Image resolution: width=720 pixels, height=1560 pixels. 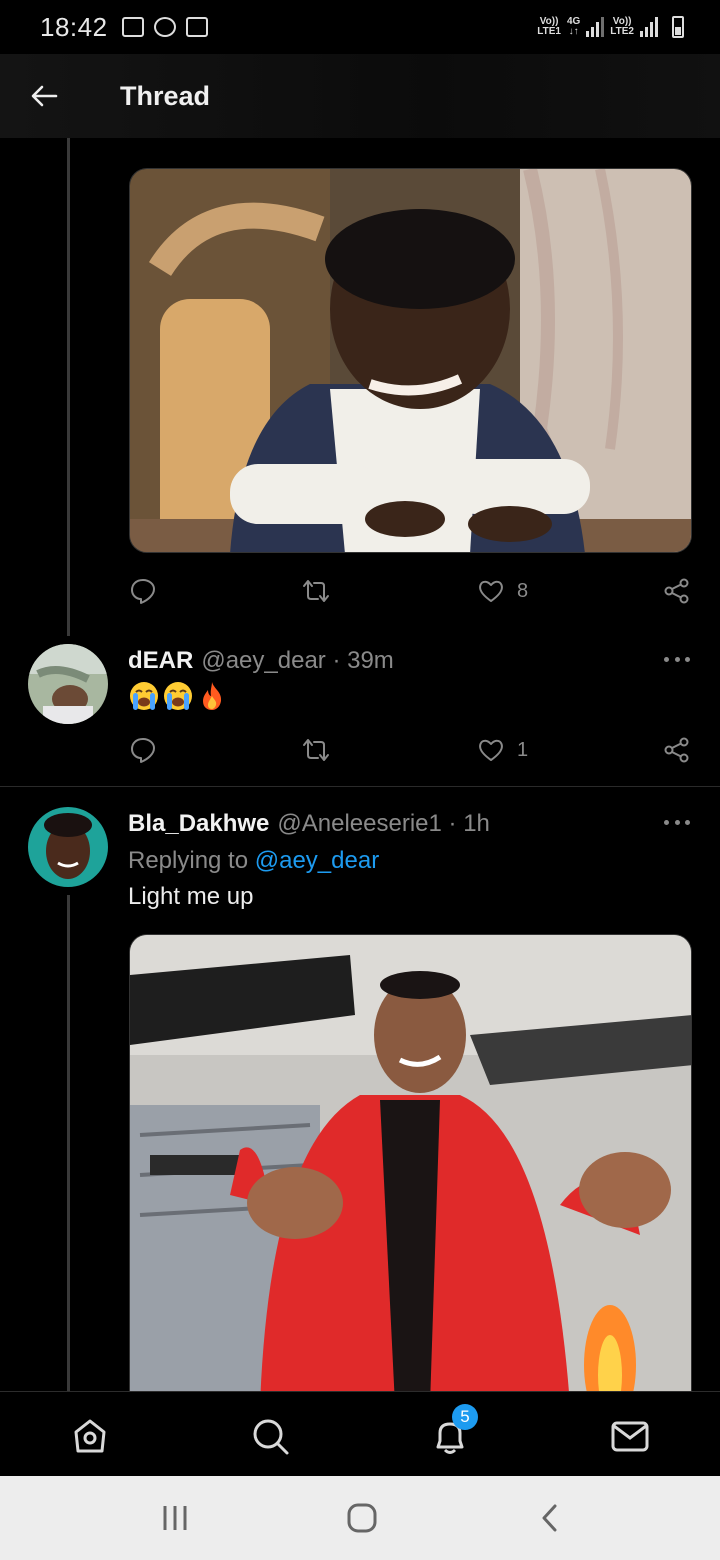 I want to click on system-nav, so click(x=360, y=1518).